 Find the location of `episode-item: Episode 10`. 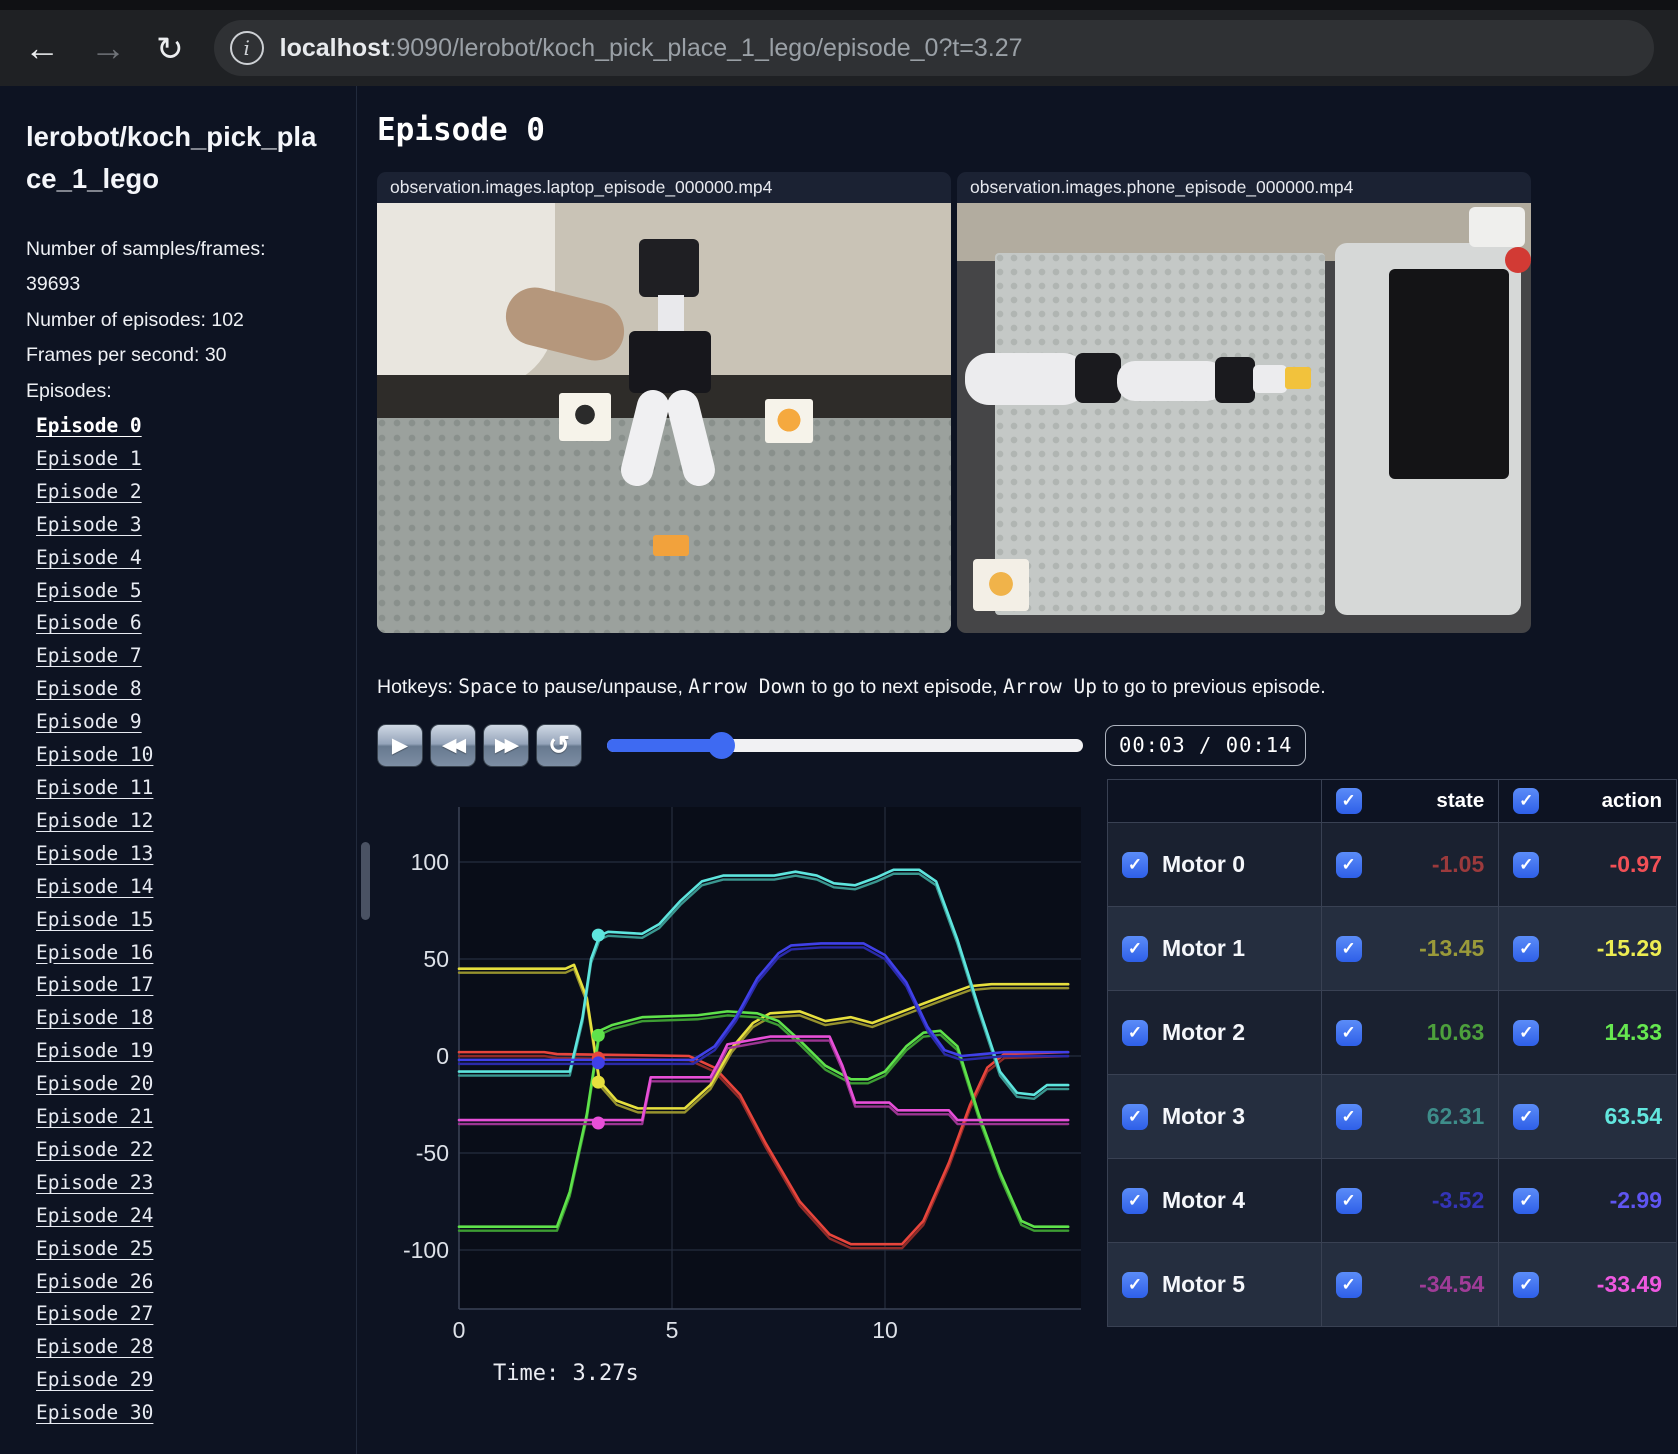

episode-item: Episode 10 is located at coordinates (189, 755).